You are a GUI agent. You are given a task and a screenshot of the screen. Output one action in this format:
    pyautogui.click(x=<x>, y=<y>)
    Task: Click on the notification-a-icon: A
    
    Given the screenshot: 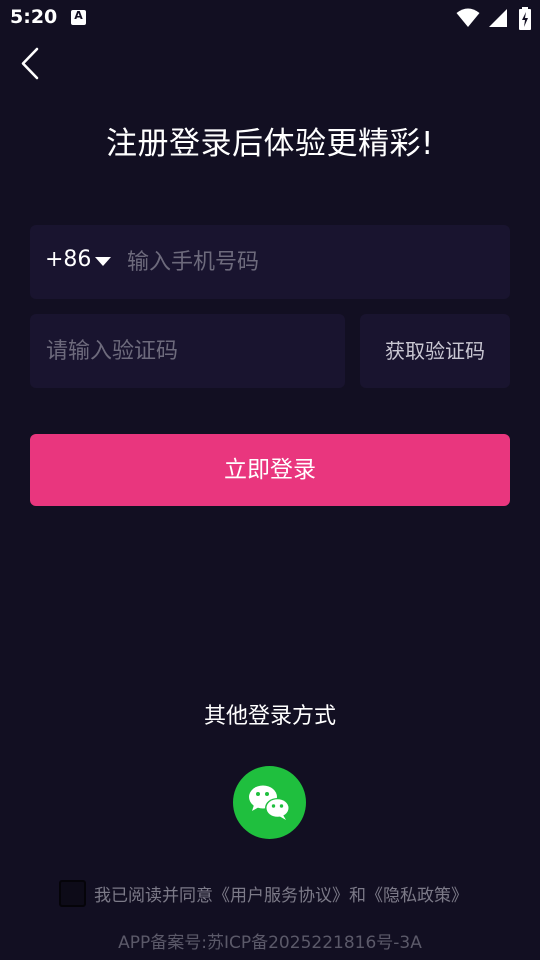 What is the action you would take?
    pyautogui.click(x=78, y=17)
    